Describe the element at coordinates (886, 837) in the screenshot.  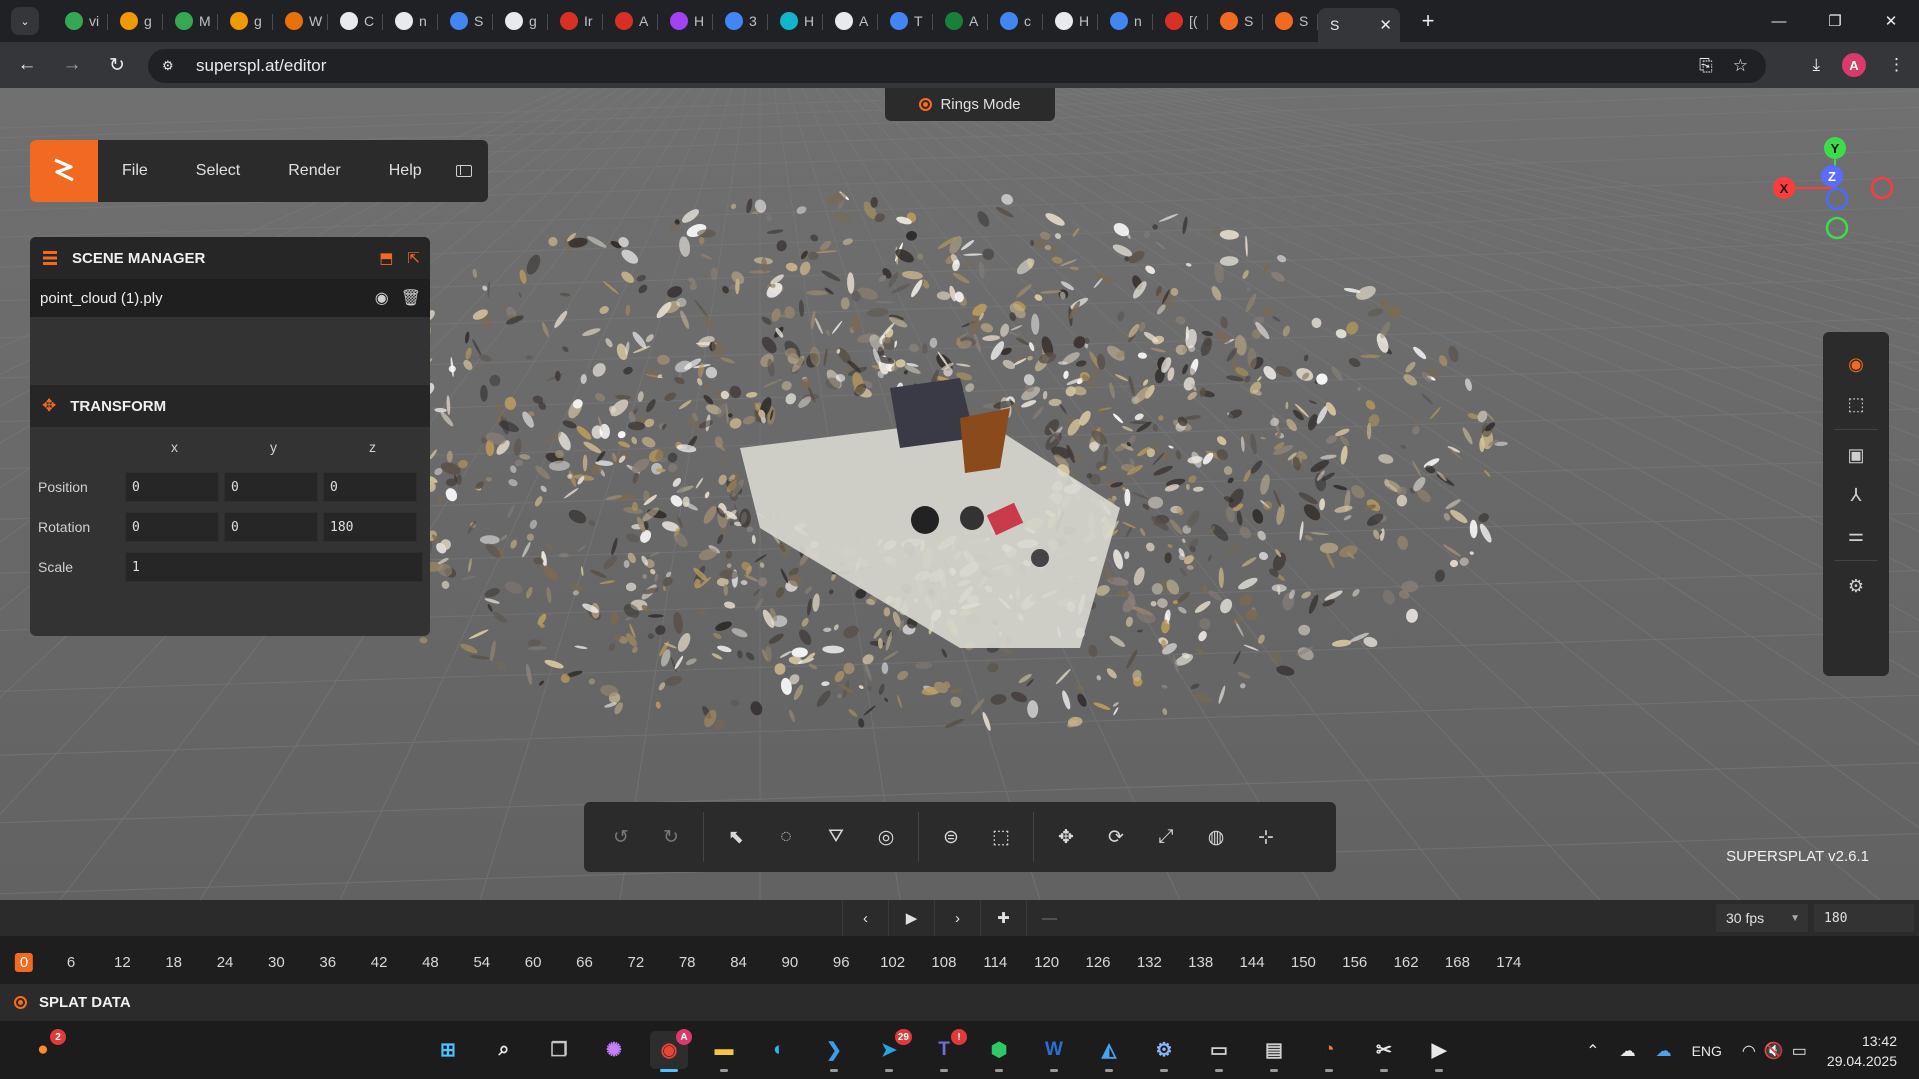
I see `brush-select-icon: ◎` at that location.